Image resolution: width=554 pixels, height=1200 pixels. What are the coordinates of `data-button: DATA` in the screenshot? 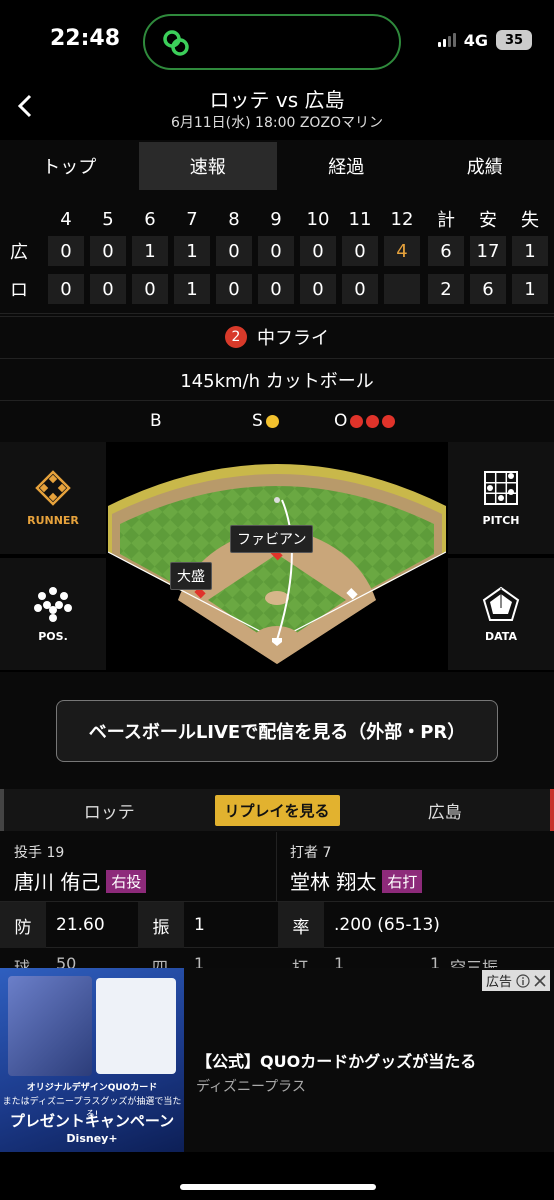 It's located at (501, 614).